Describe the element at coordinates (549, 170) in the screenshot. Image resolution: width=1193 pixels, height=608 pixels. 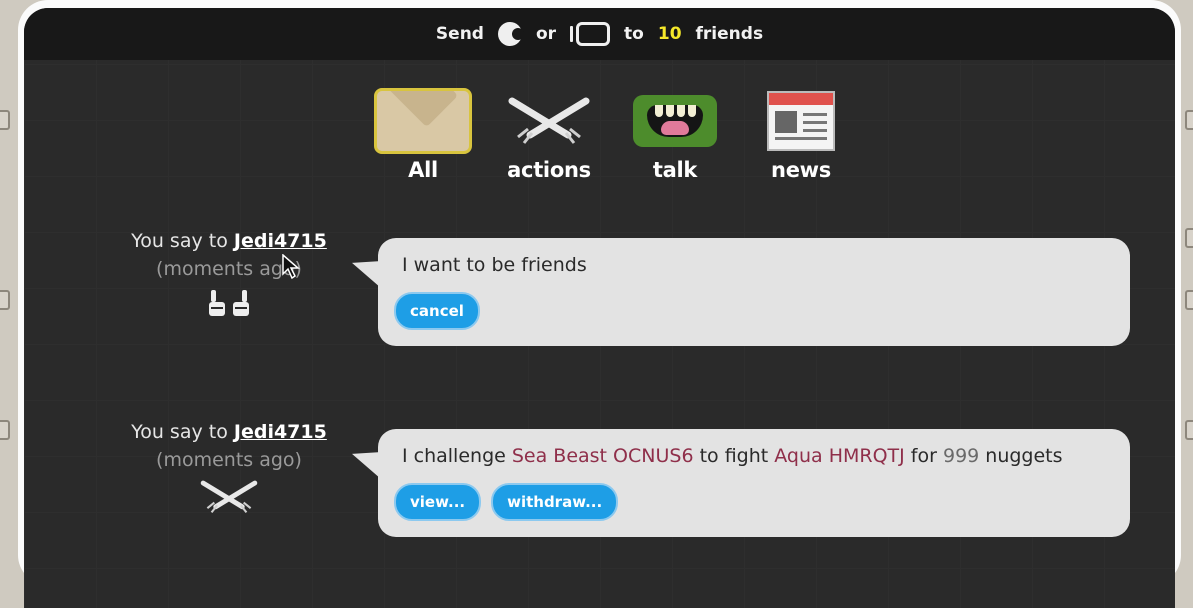
I see `tab-actions-label: actions` at that location.